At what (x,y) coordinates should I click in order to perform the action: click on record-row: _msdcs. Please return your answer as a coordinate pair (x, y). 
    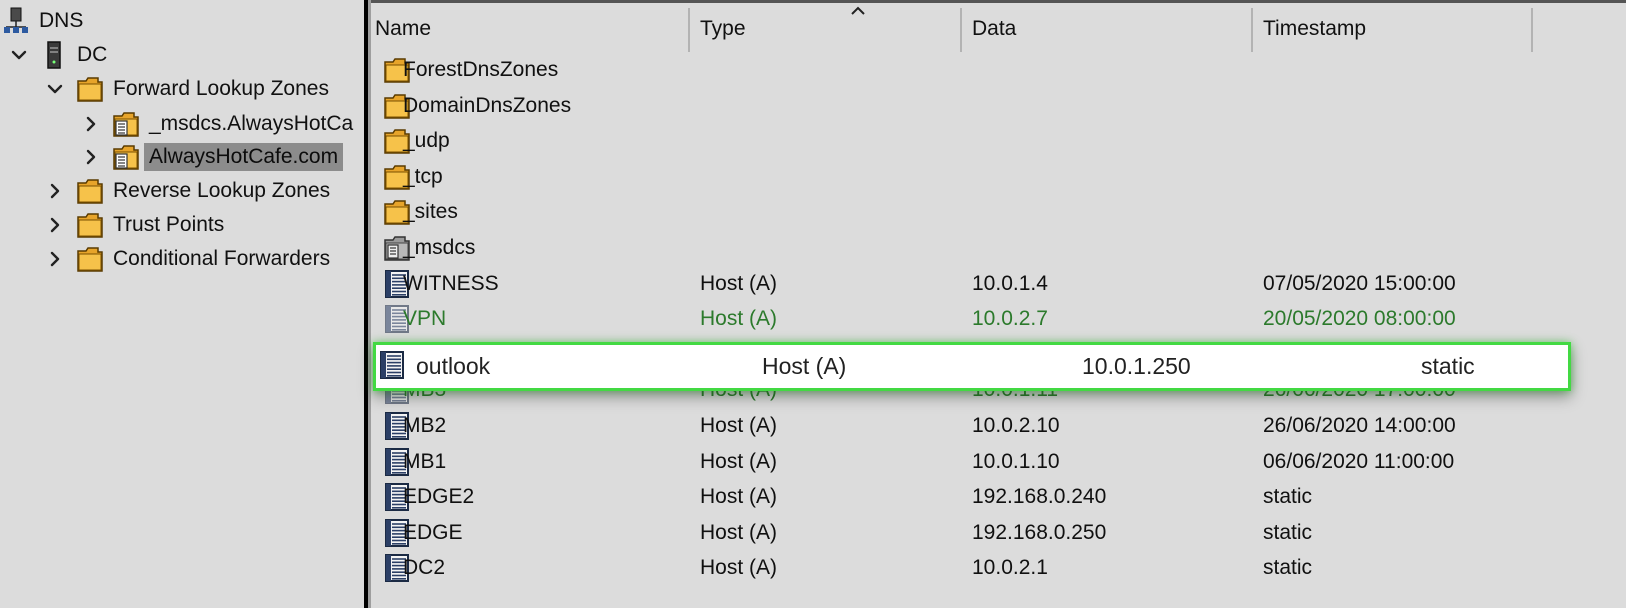
    Looking at the image, I should click on (998, 247).